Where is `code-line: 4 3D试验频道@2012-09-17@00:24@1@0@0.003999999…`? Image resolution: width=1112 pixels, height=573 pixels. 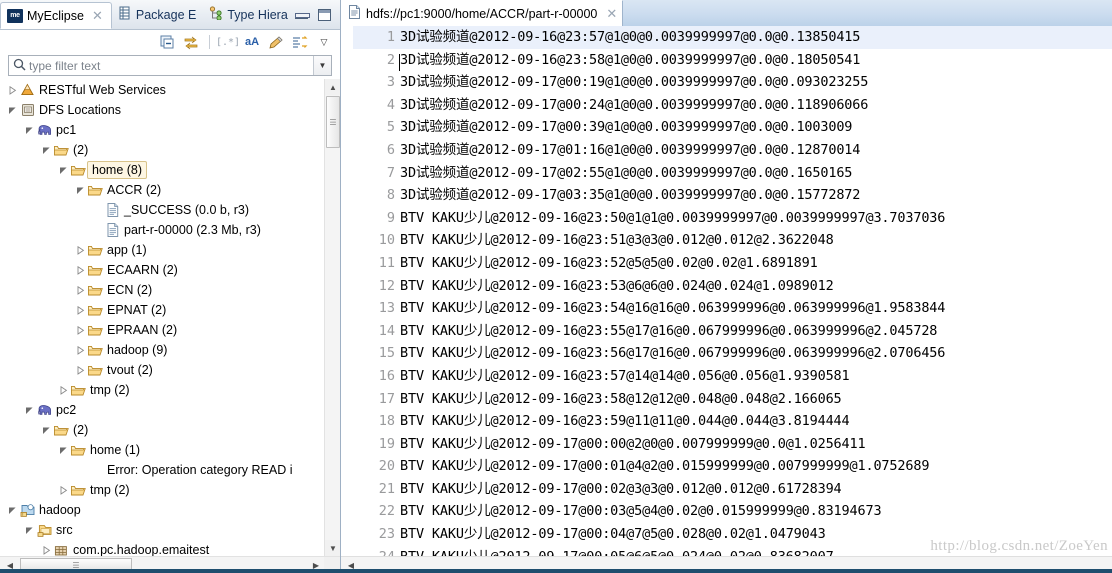 code-line: 4 3D试验频道@2012-09-17@00:24@1@0@0.003999999… is located at coordinates (732, 105).